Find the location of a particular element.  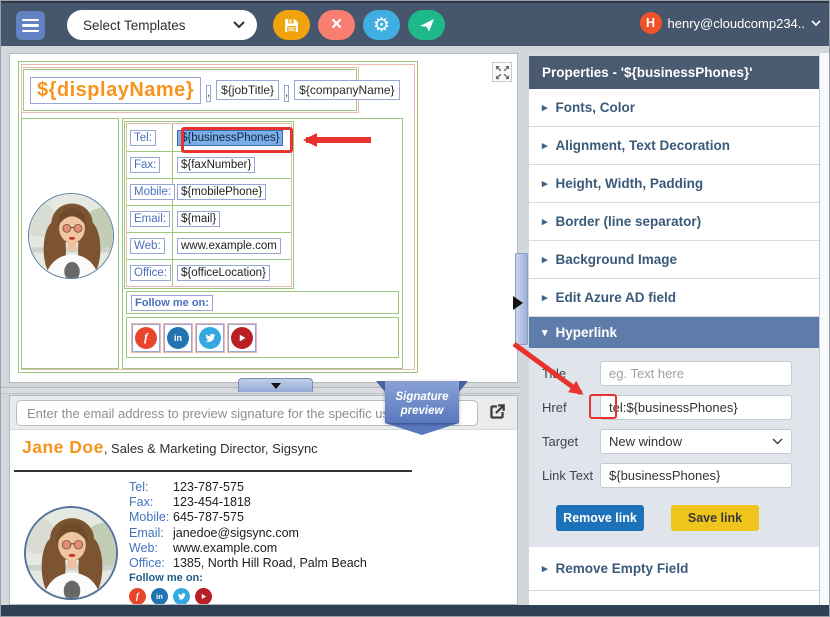

save-link-button: Save link is located at coordinates (715, 518).